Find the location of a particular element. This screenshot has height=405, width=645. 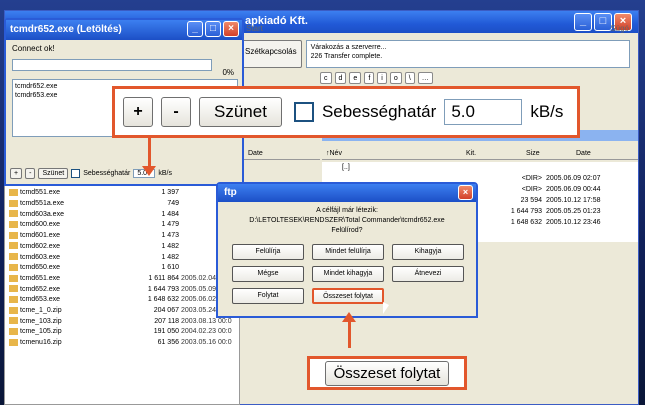

continue-all-callout: Összeset folytat is located at coordinates (387, 373).